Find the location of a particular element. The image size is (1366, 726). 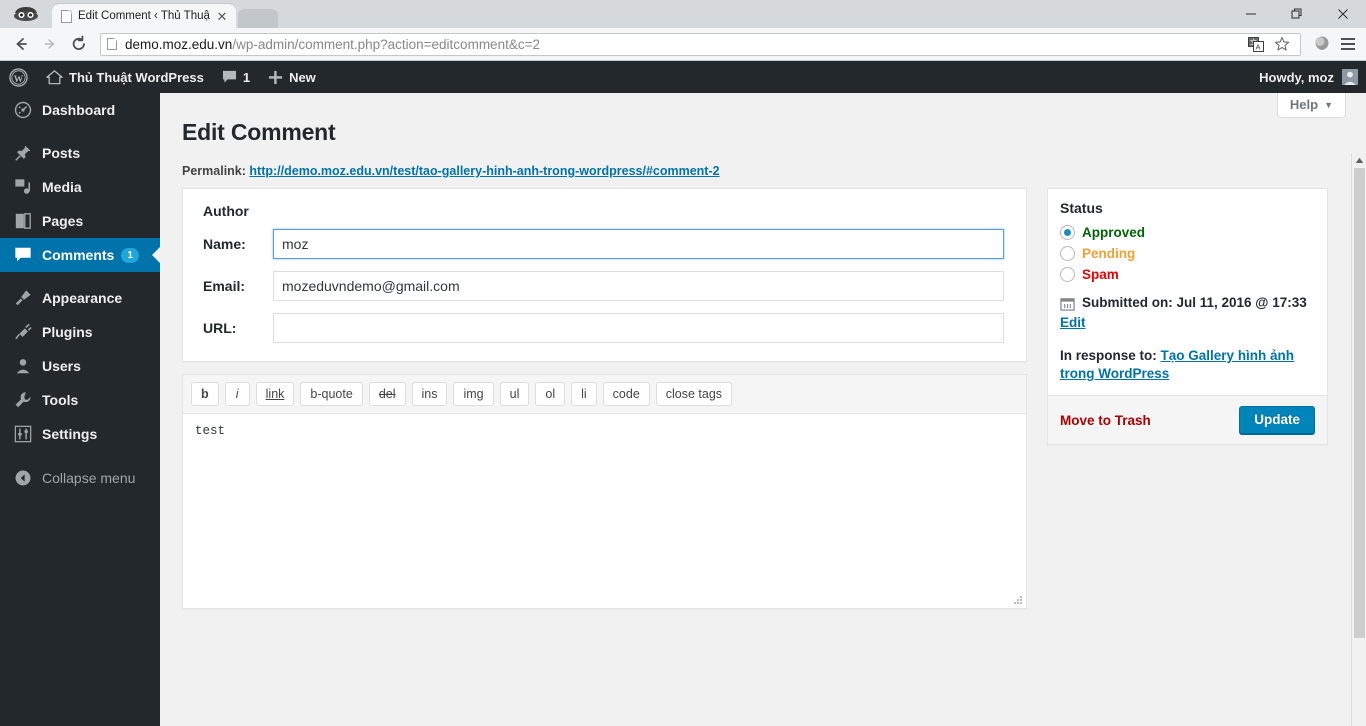

new-content-menu: New is located at coordinates (292, 77).